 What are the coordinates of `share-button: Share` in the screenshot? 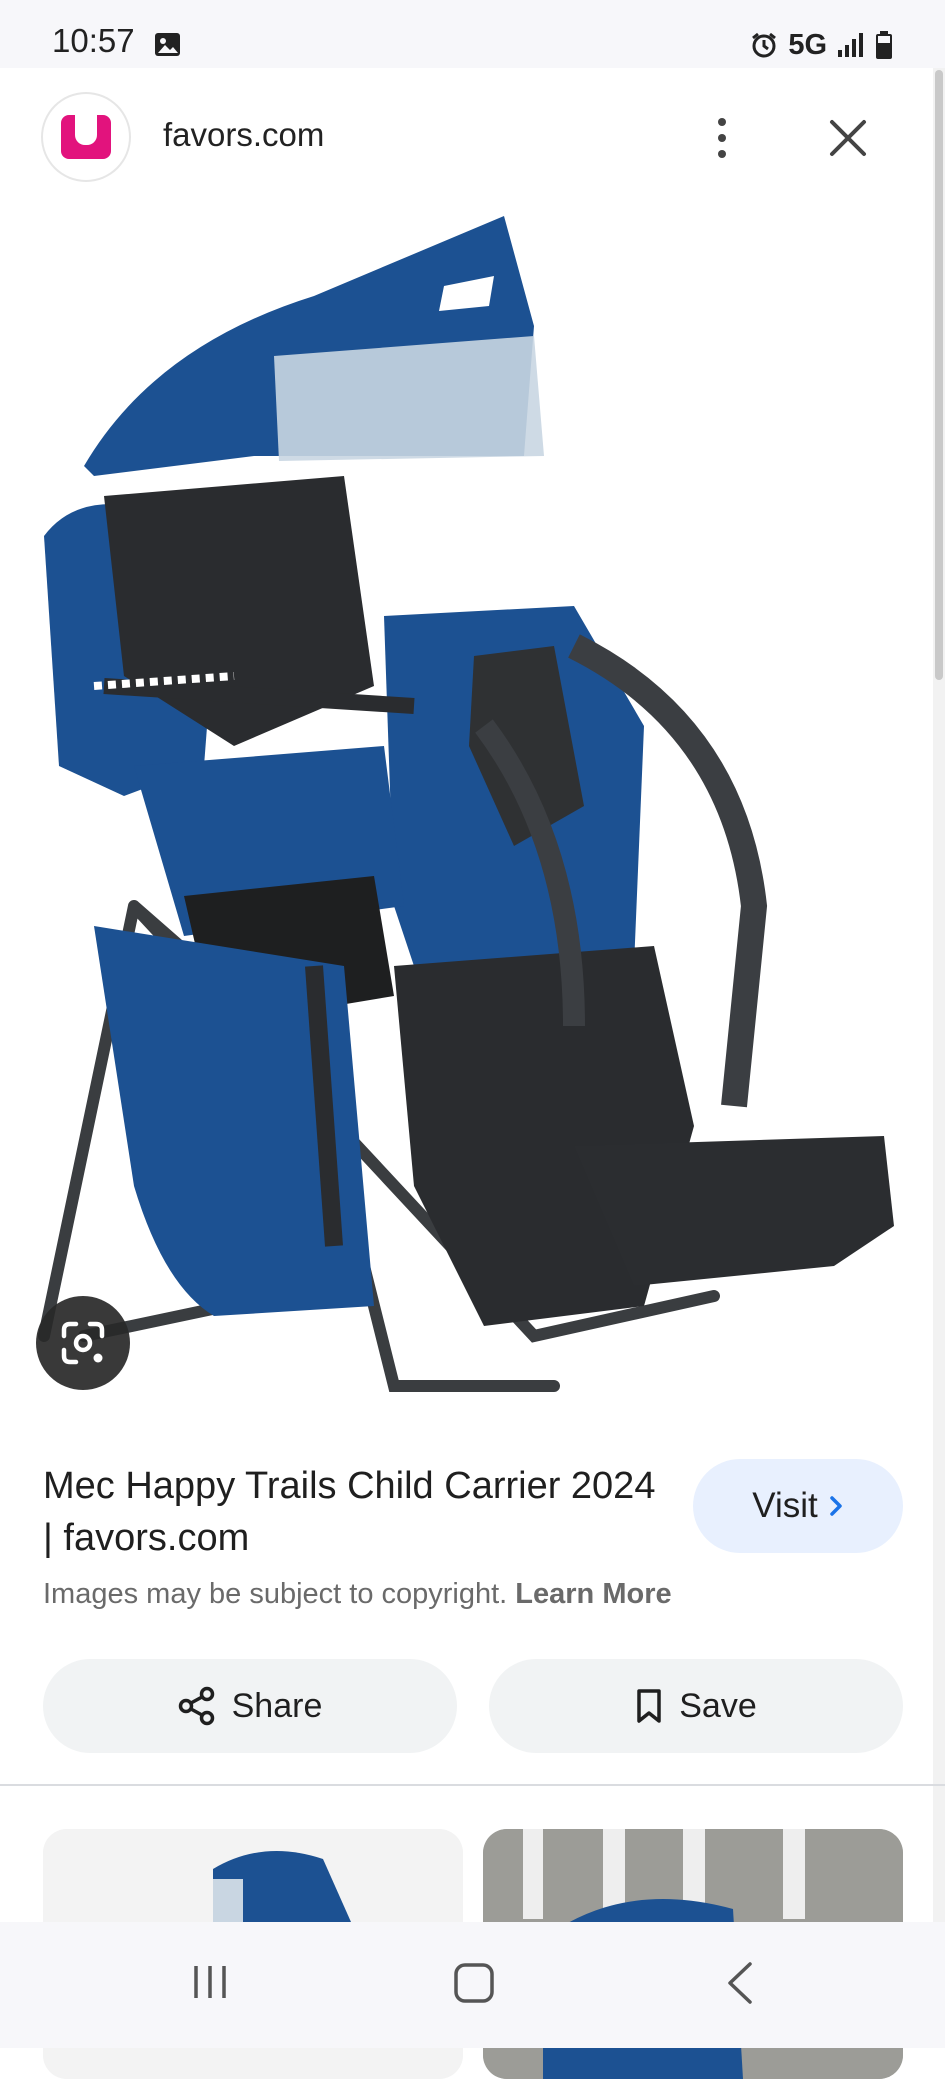 It's located at (250, 1706).